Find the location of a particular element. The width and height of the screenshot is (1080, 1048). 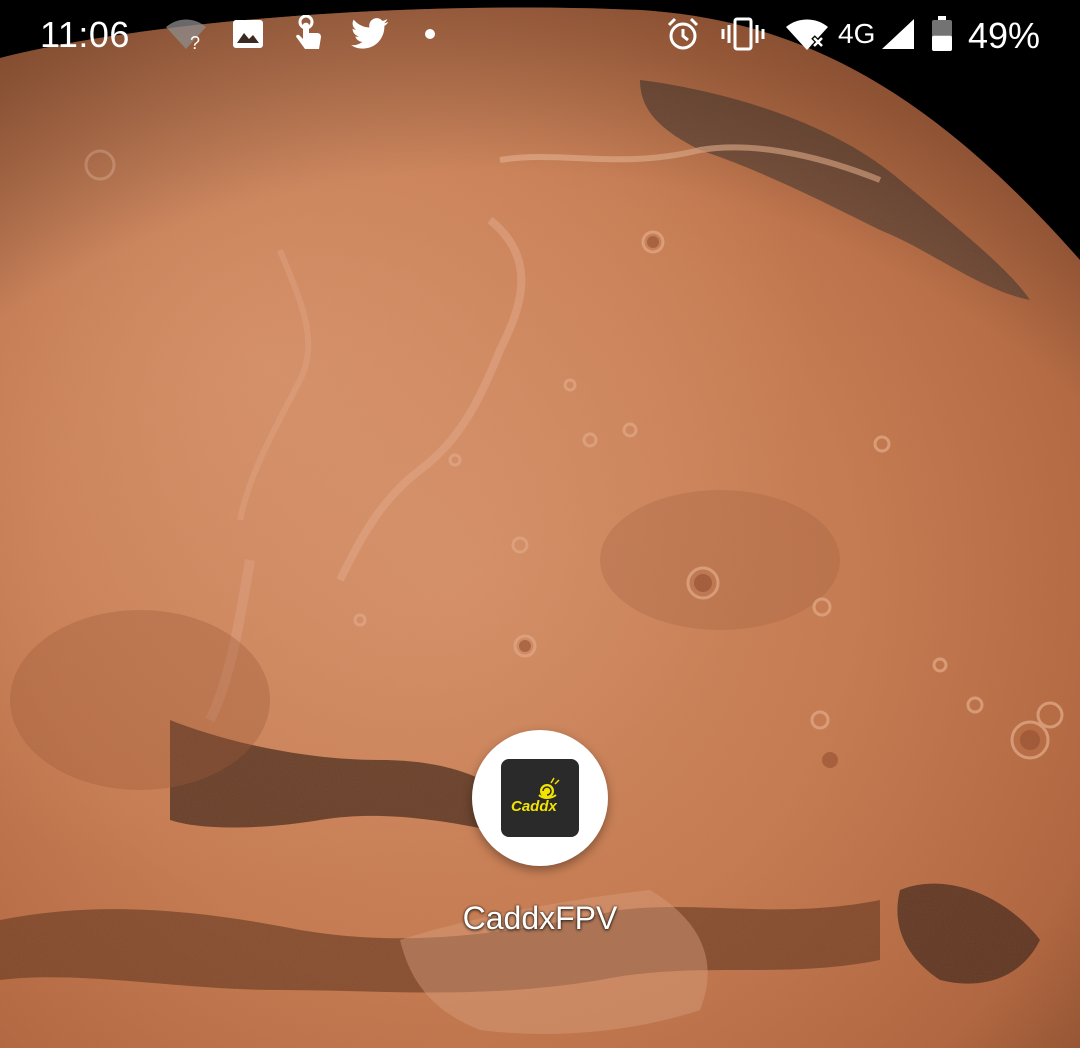

gallery-image-icon is located at coordinates (248, 34).